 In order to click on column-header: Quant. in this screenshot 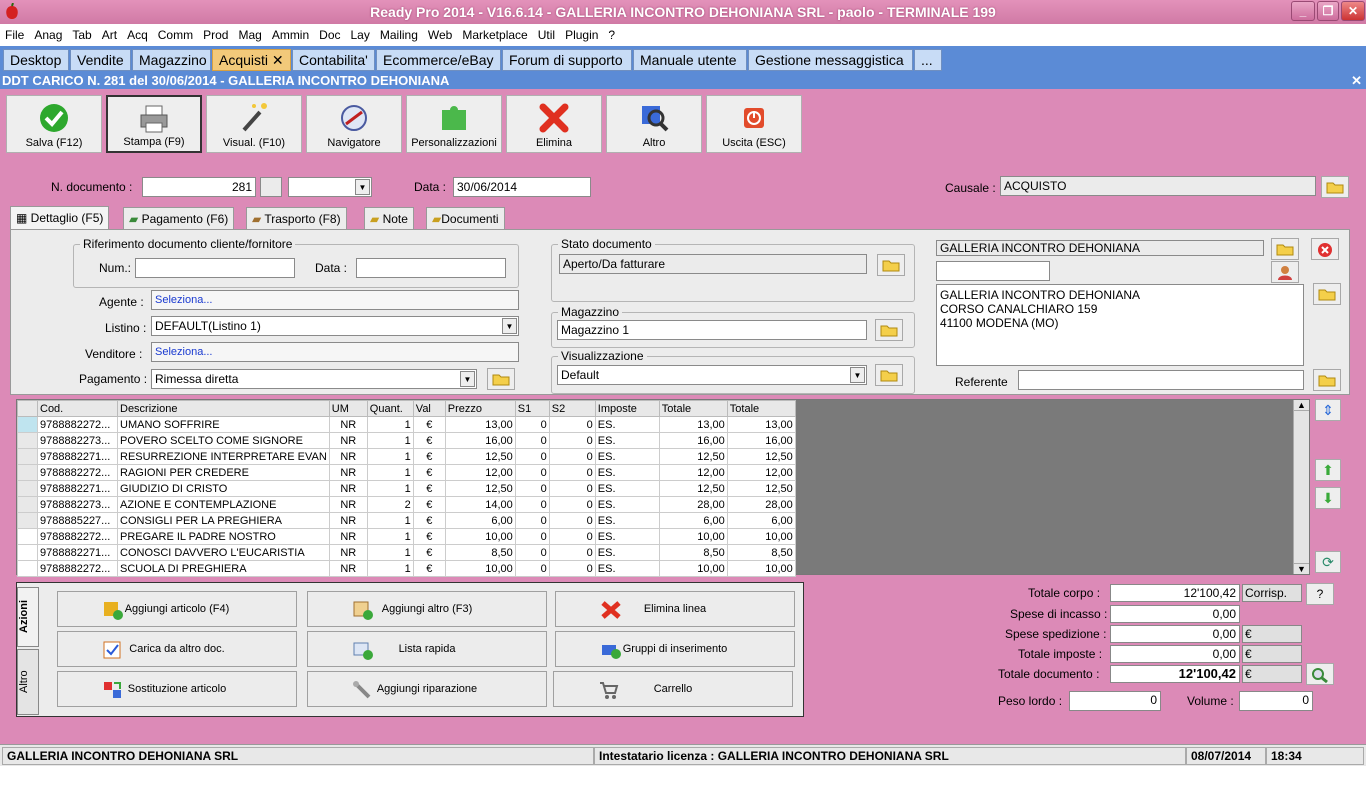, I will do `click(390, 408)`.